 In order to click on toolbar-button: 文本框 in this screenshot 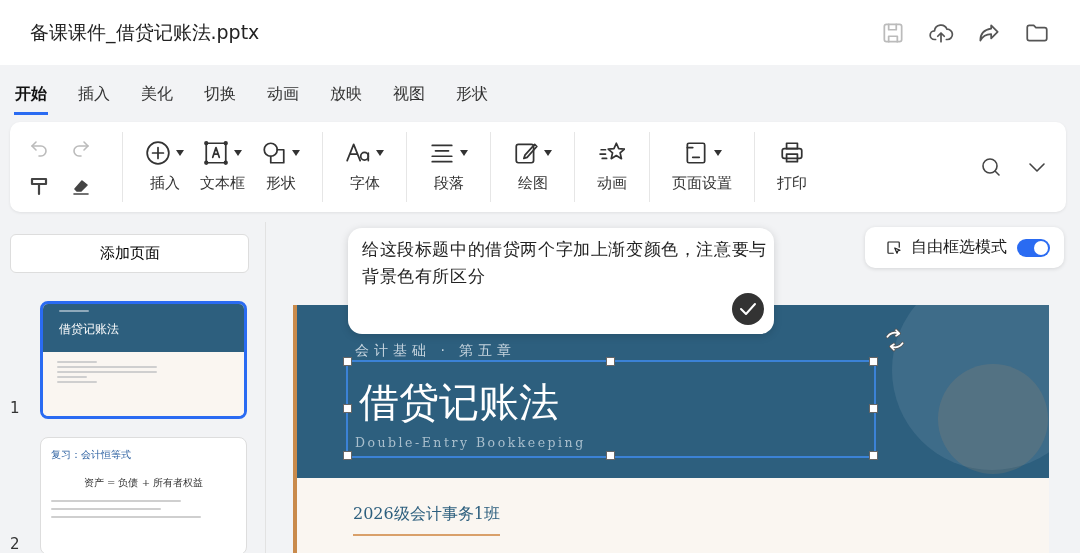, I will do `click(222, 167)`.